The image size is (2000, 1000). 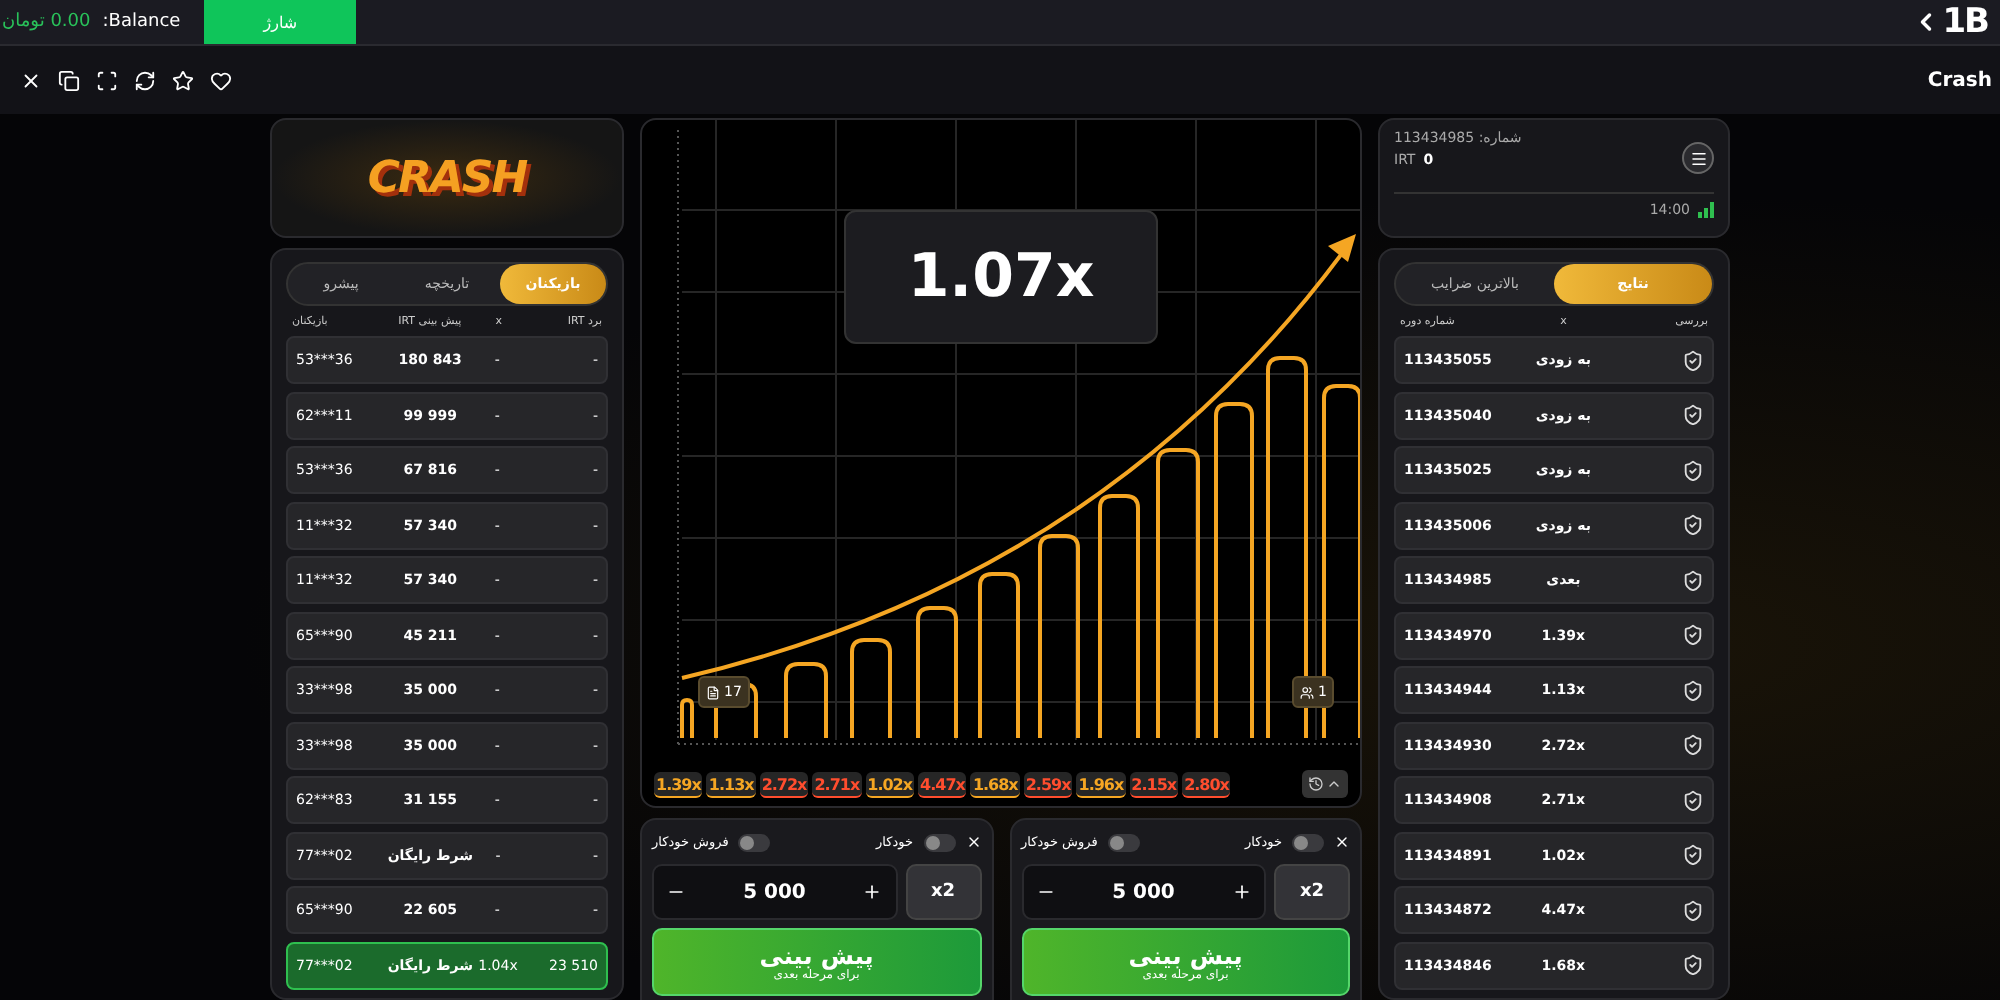 I want to click on history-icon, so click(x=1316, y=784).